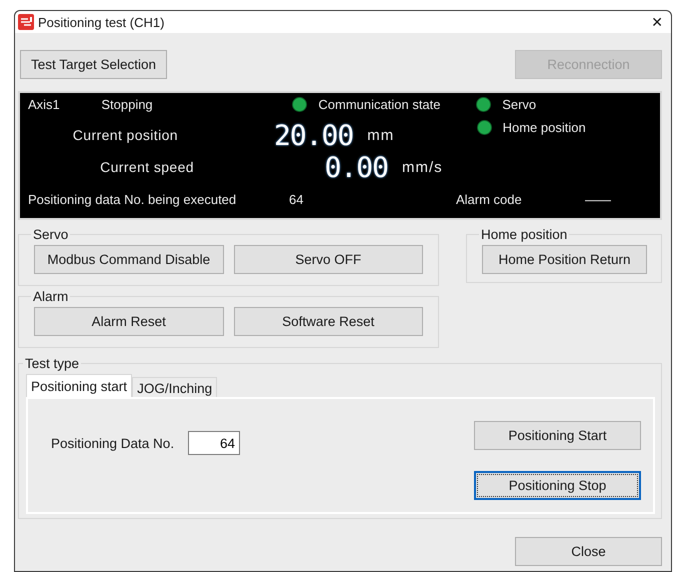  Describe the element at coordinates (44, 104) in the screenshot. I see `axis-label: Axis1` at that location.